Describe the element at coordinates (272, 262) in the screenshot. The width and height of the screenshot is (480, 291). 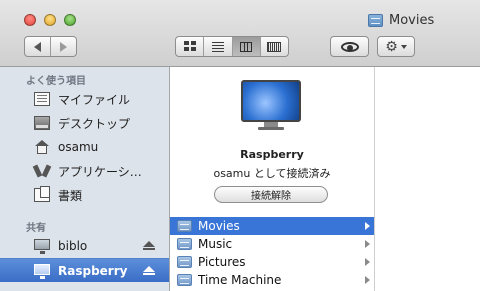
I see `list-item: Pictures` at that location.